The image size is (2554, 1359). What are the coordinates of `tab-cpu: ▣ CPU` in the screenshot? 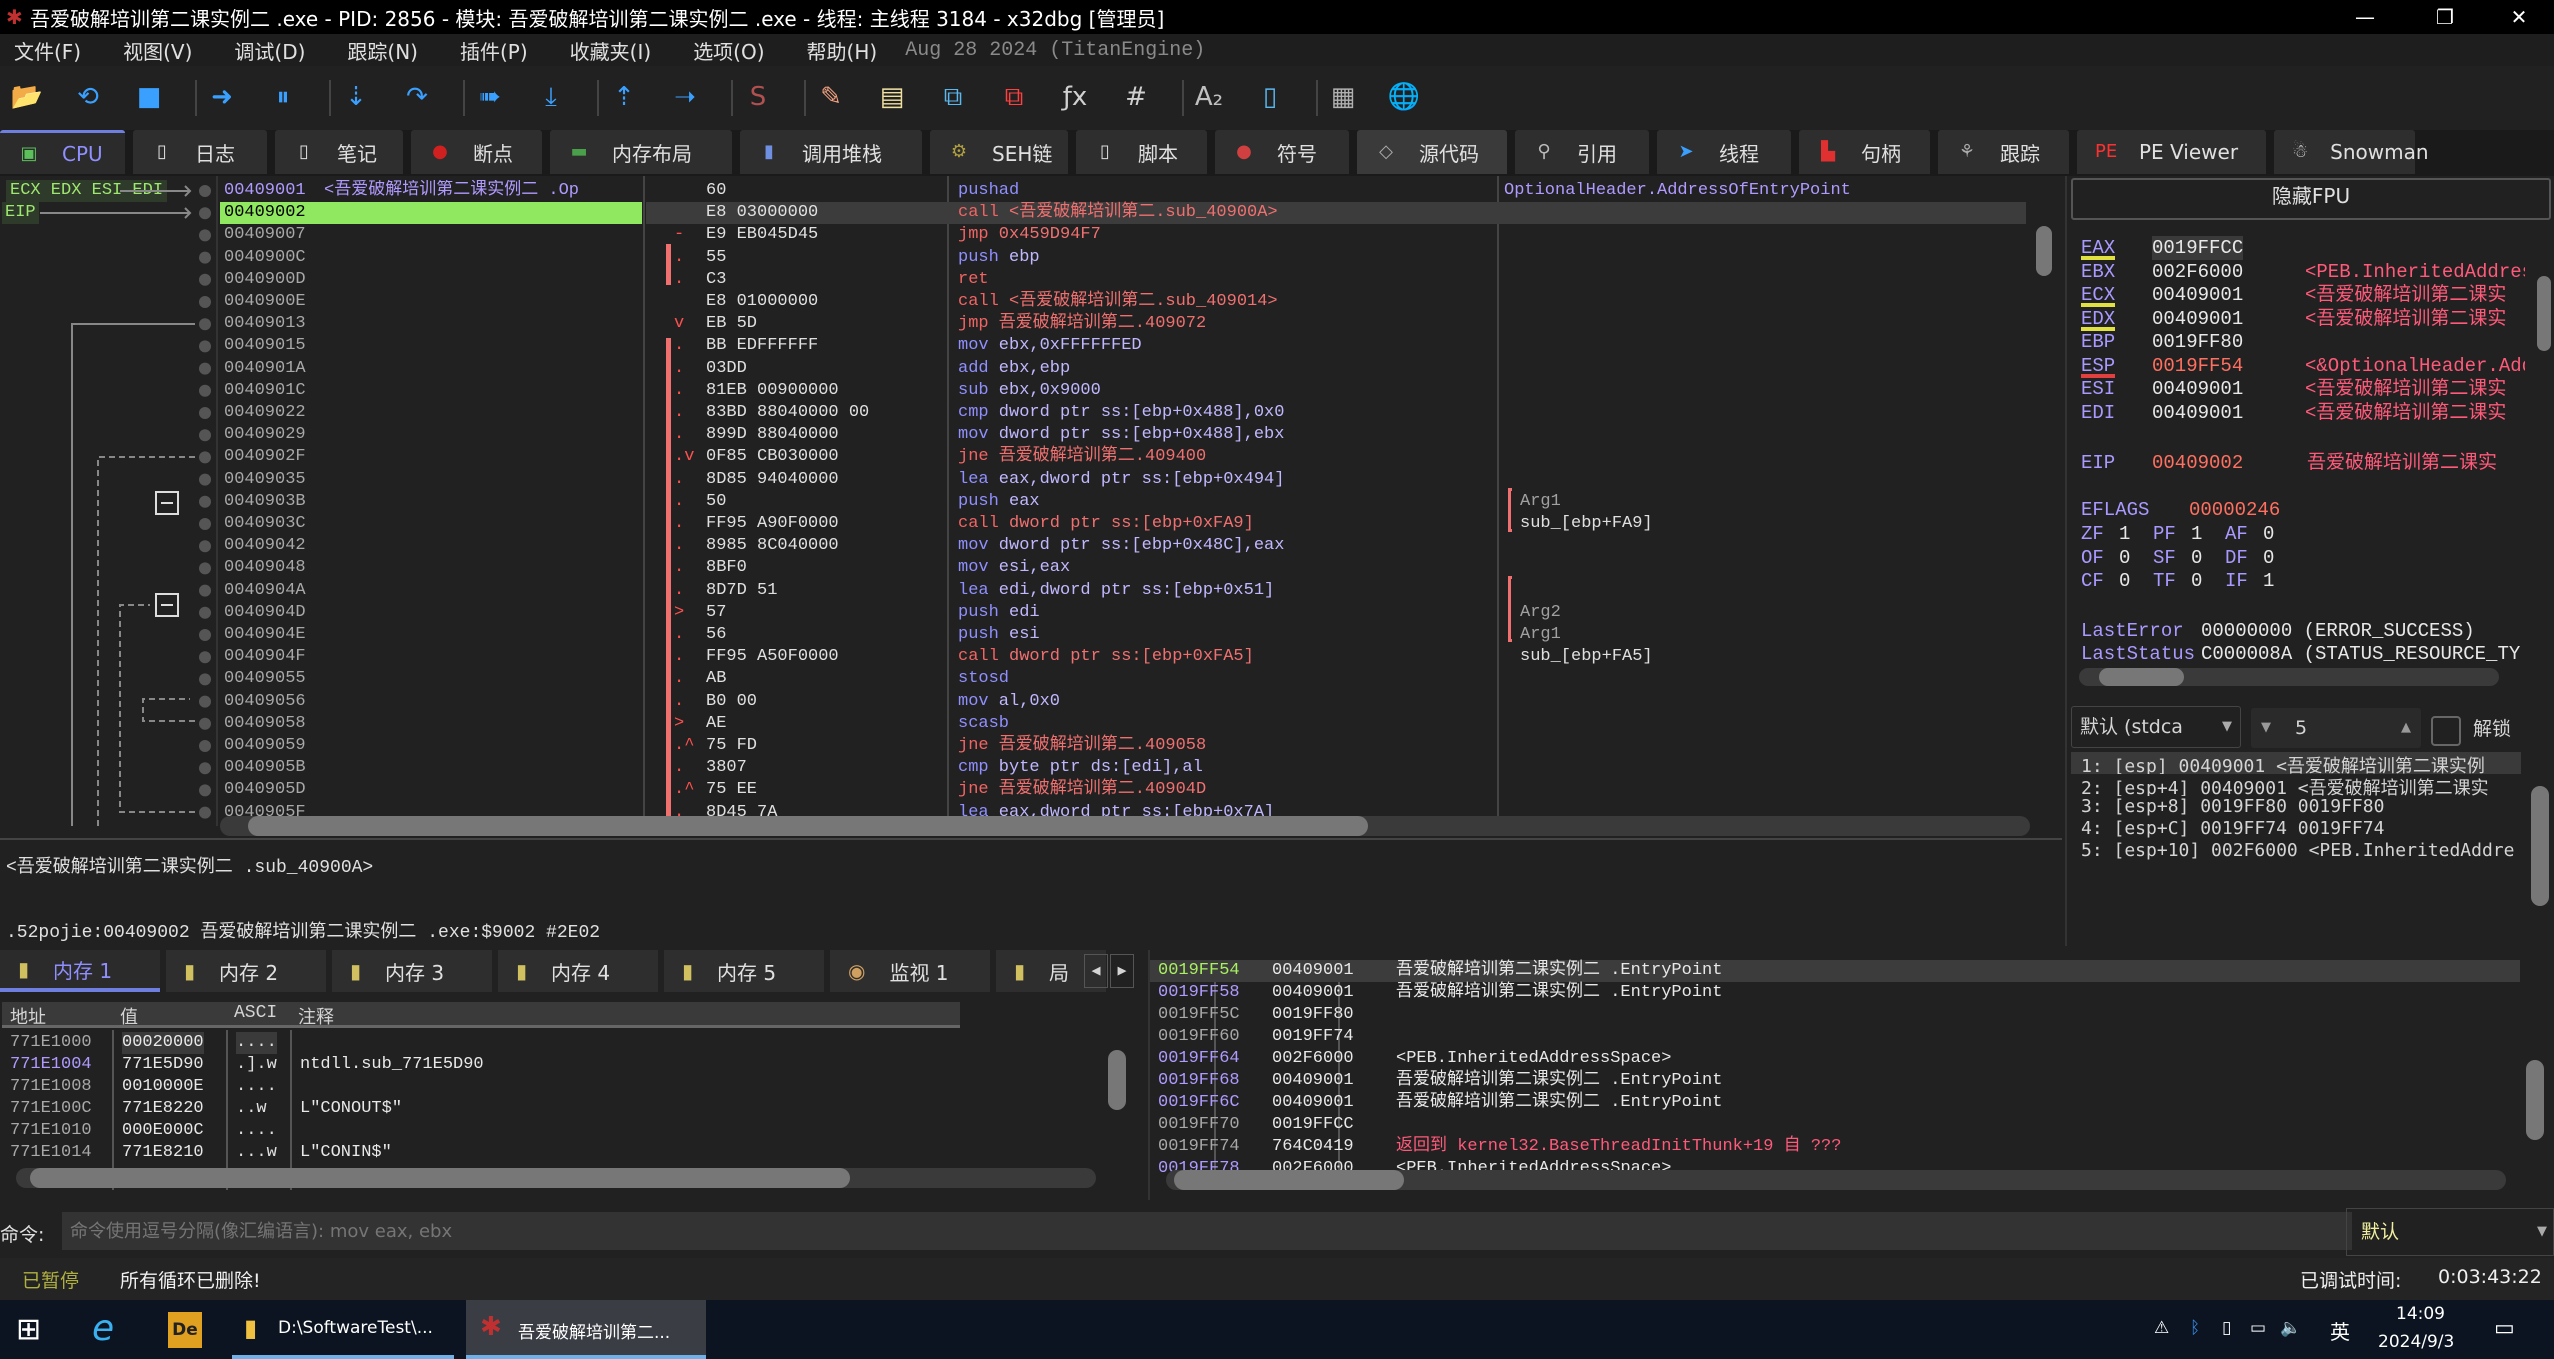 It's located at (62, 152).